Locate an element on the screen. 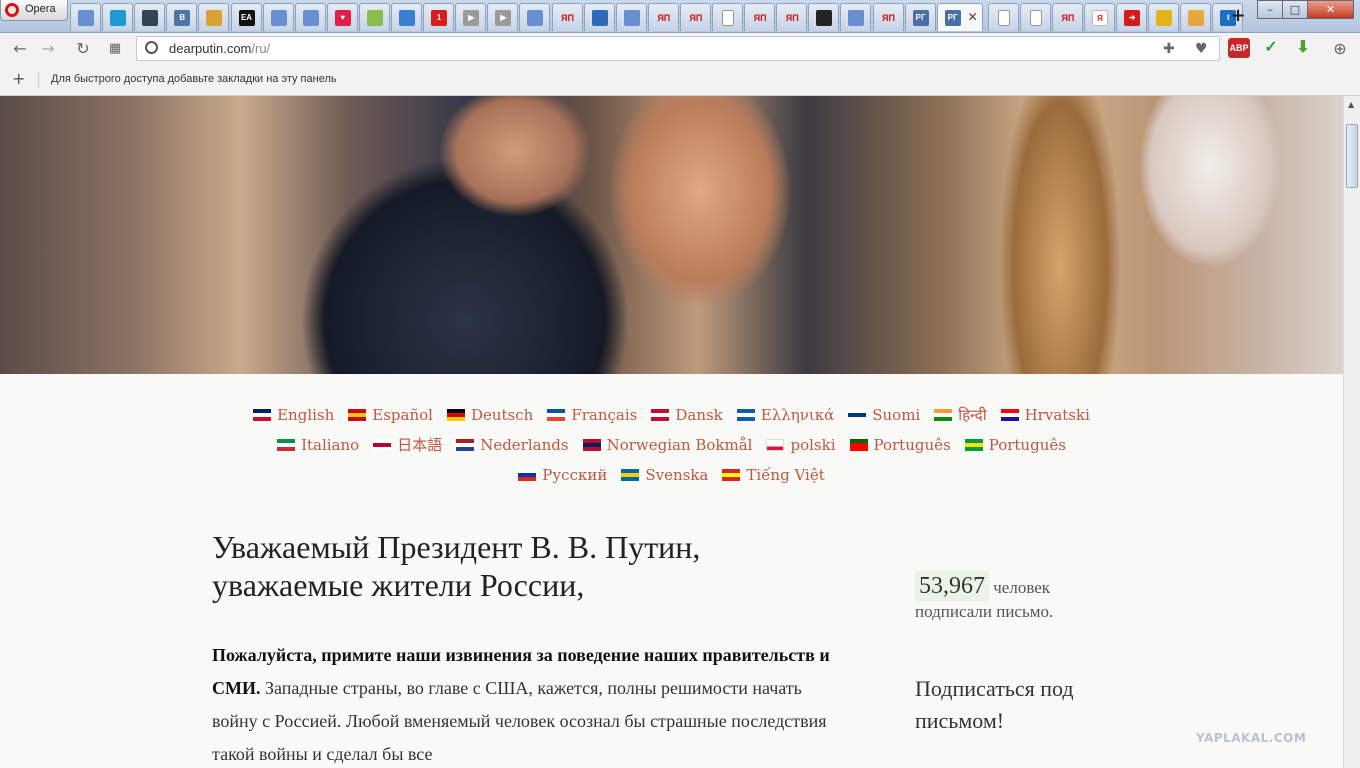 This screenshot has width=1360, height=768. close-tab-icon: ✕ is located at coordinates (973, 17).